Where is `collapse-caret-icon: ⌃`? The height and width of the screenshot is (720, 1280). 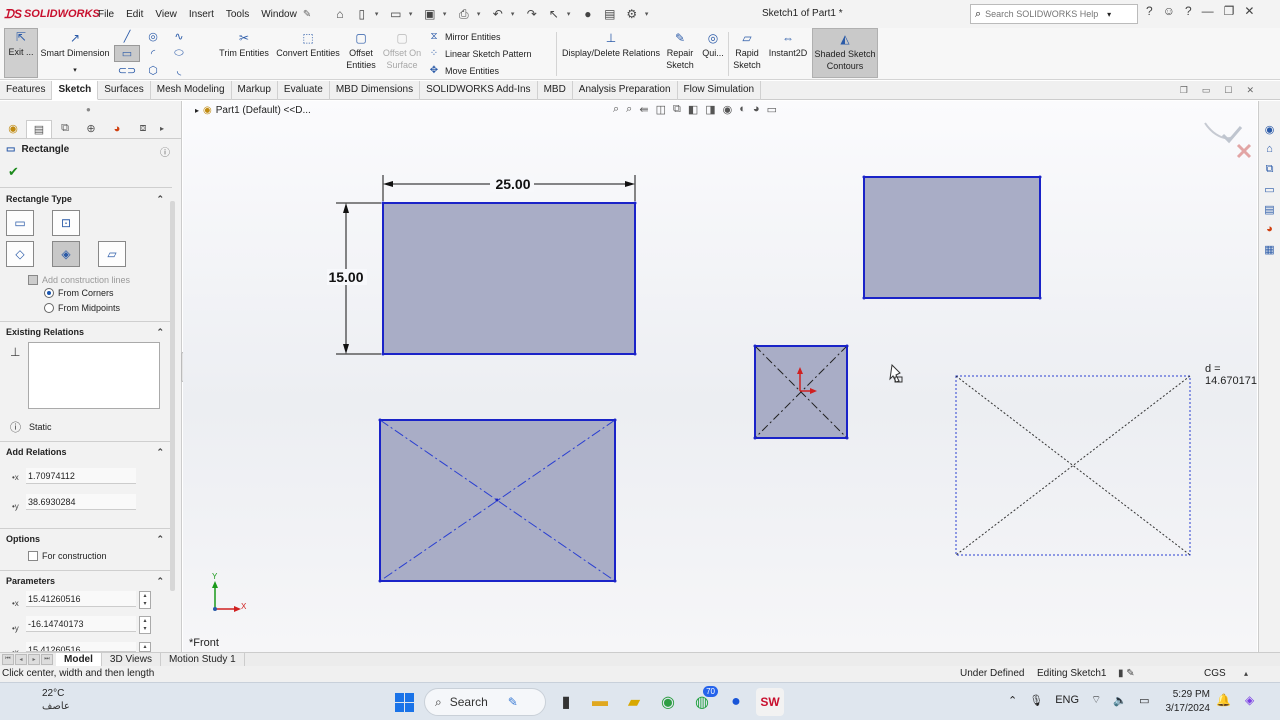 collapse-caret-icon: ⌃ is located at coordinates (160, 539).